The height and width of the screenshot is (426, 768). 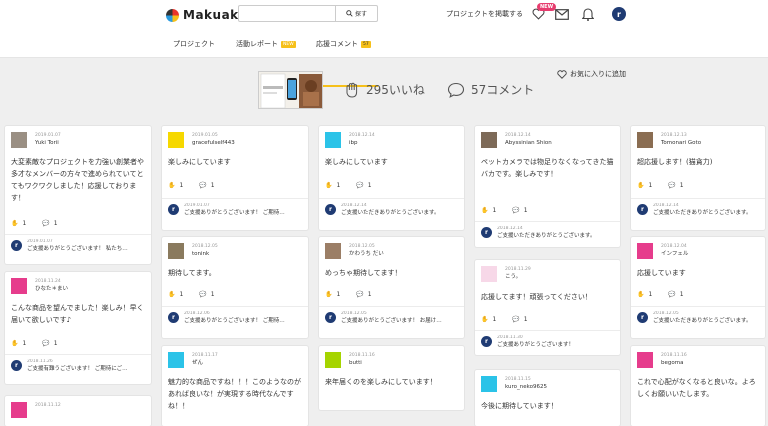 I want to click on user-avatar: r, so click(x=619, y=14).